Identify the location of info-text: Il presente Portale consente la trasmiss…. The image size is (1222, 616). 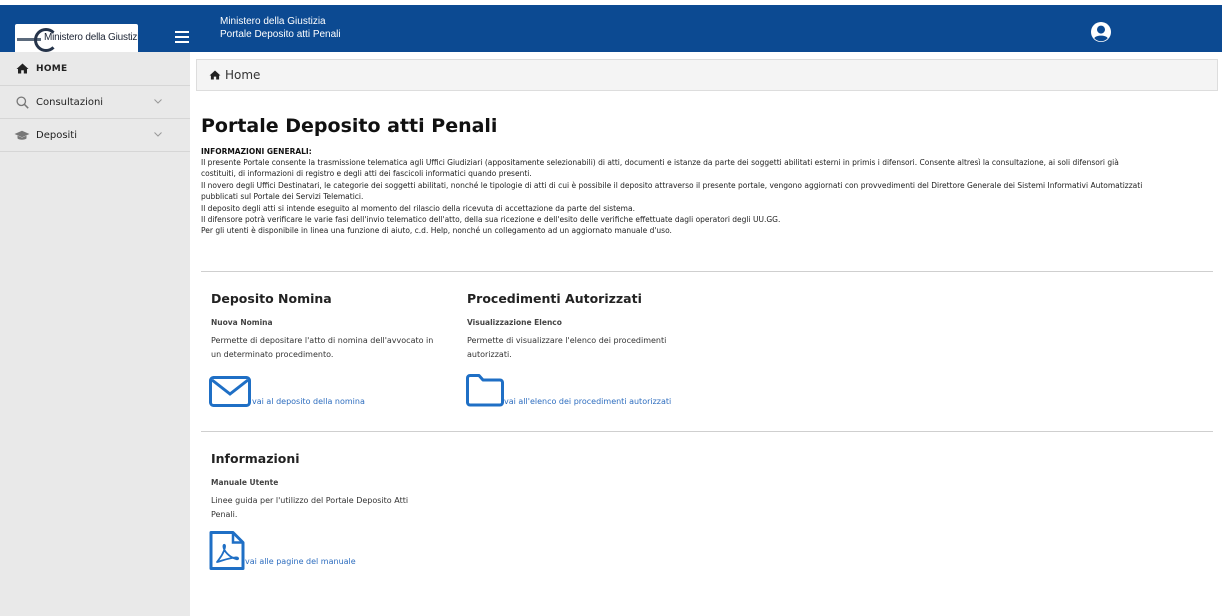
(708, 197).